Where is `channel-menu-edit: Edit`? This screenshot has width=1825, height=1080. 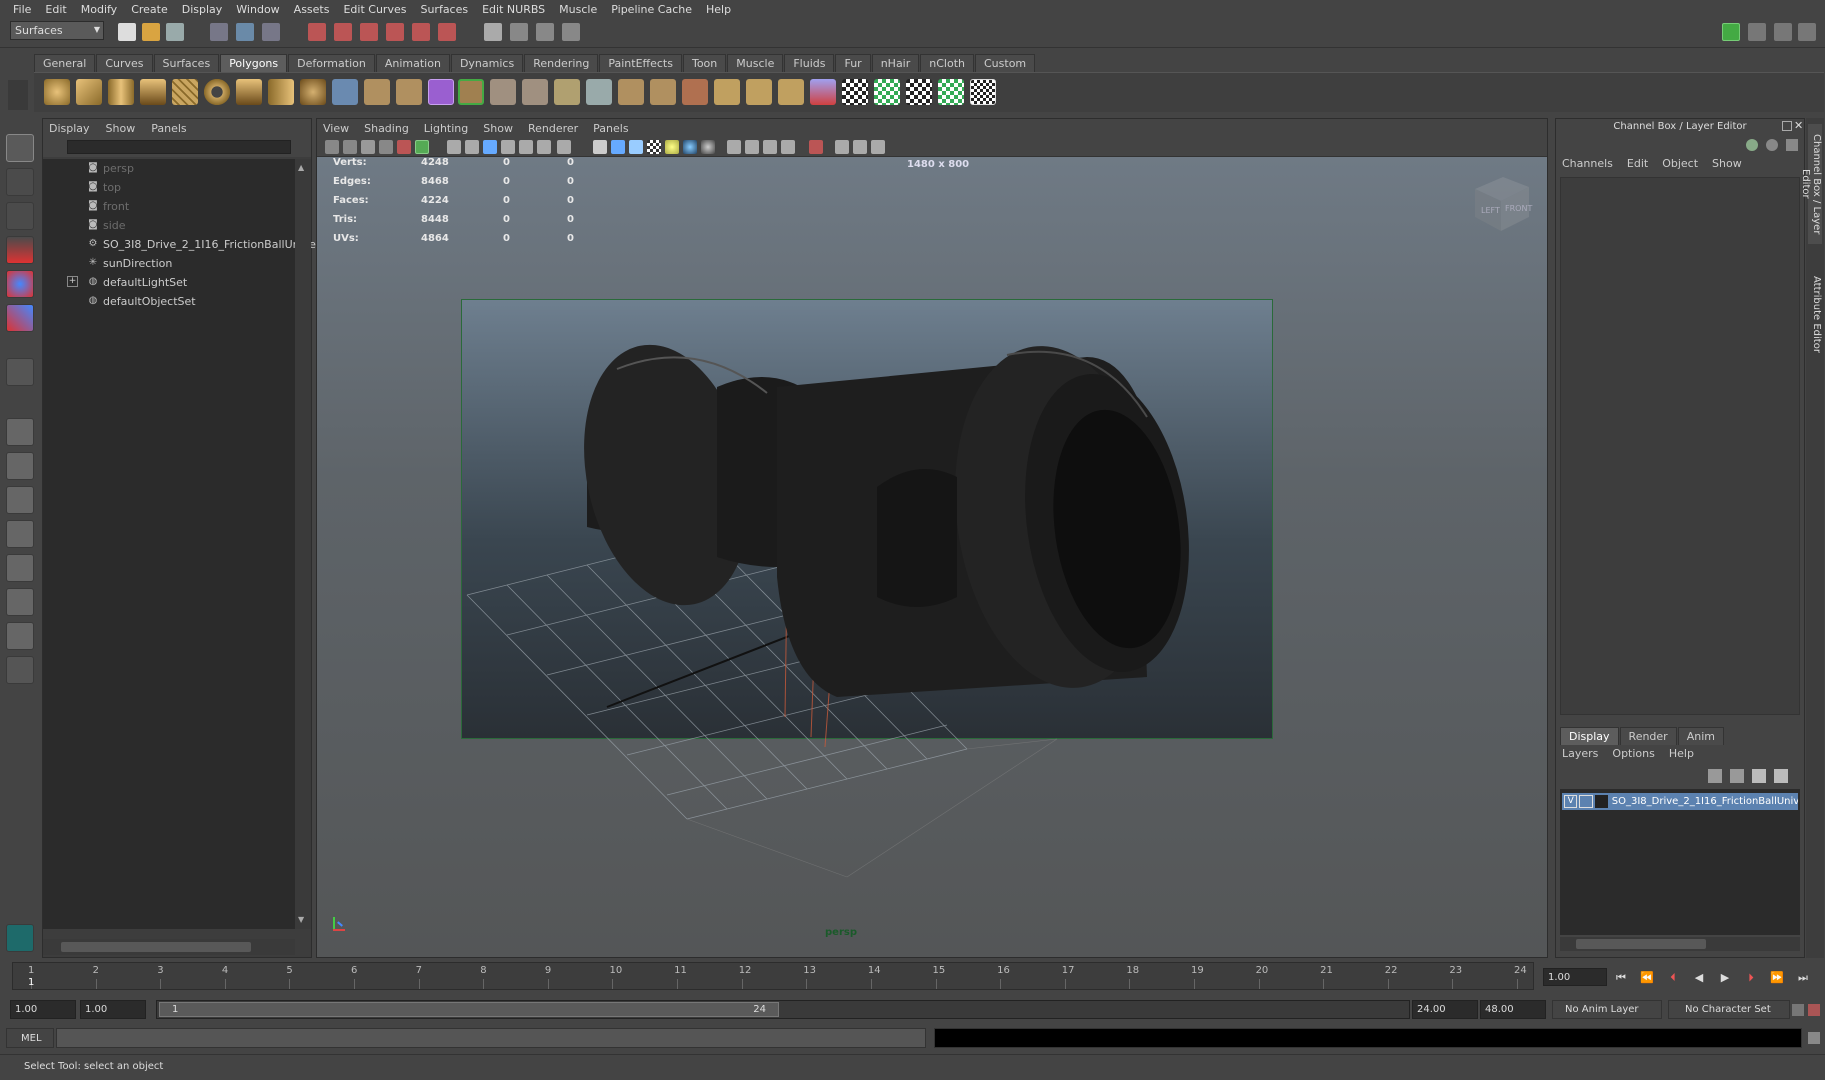 channel-menu-edit: Edit is located at coordinates (1637, 163).